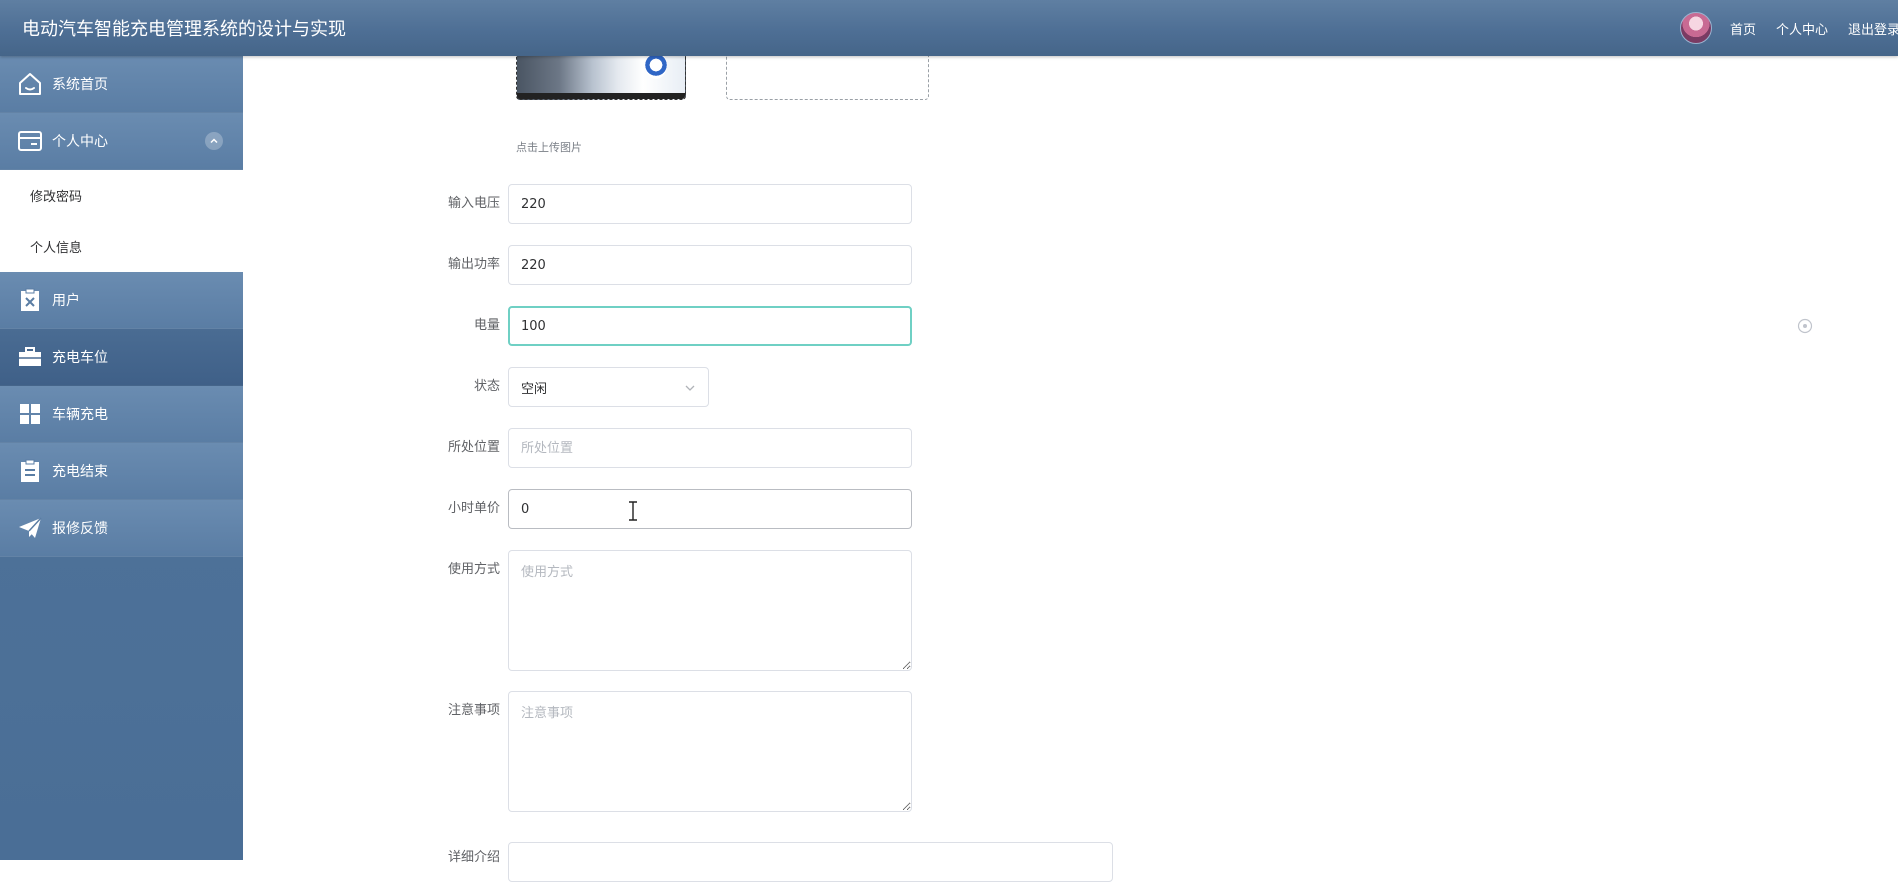 This screenshot has height=882, width=1898. What do you see at coordinates (80, 85) in the screenshot?
I see `sidebar-item-label: 系统首页` at bounding box center [80, 85].